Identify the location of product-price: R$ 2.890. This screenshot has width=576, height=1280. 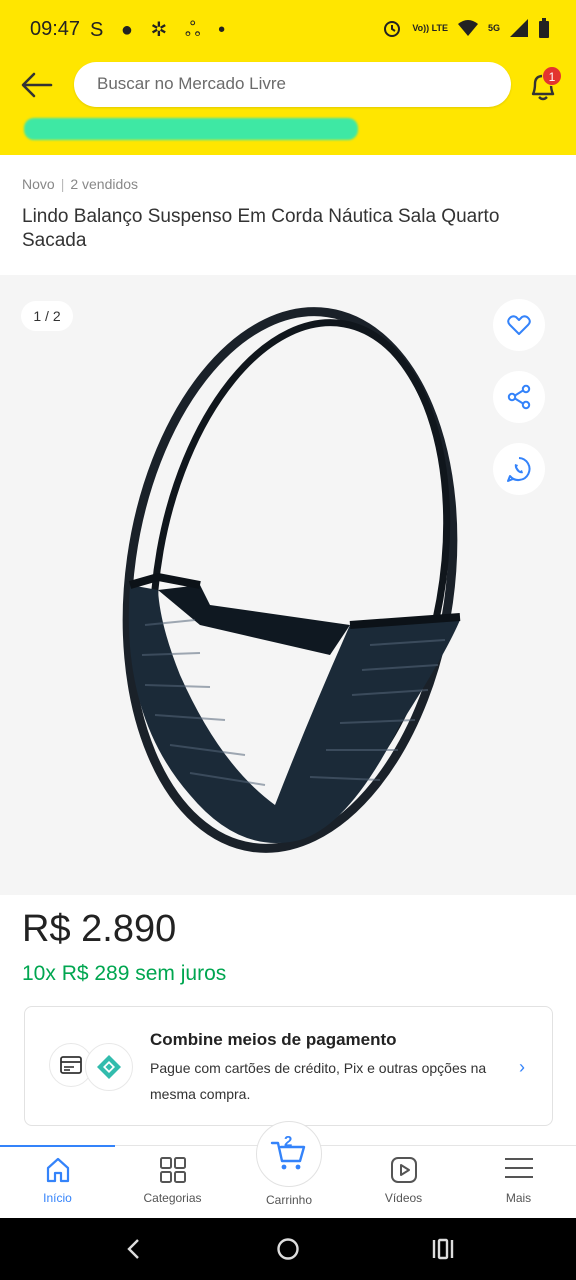
(99, 929).